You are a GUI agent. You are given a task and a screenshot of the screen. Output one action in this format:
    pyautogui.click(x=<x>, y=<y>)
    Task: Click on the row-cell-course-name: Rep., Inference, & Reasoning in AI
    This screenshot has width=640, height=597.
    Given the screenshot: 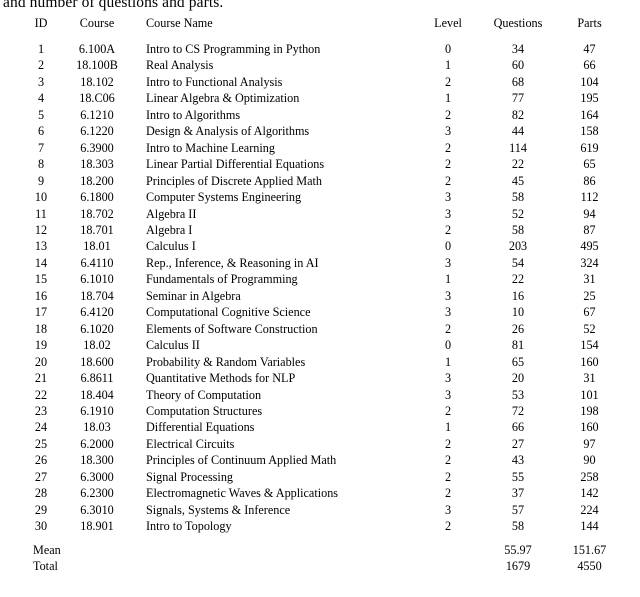 What is the action you would take?
    pyautogui.click(x=232, y=262)
    